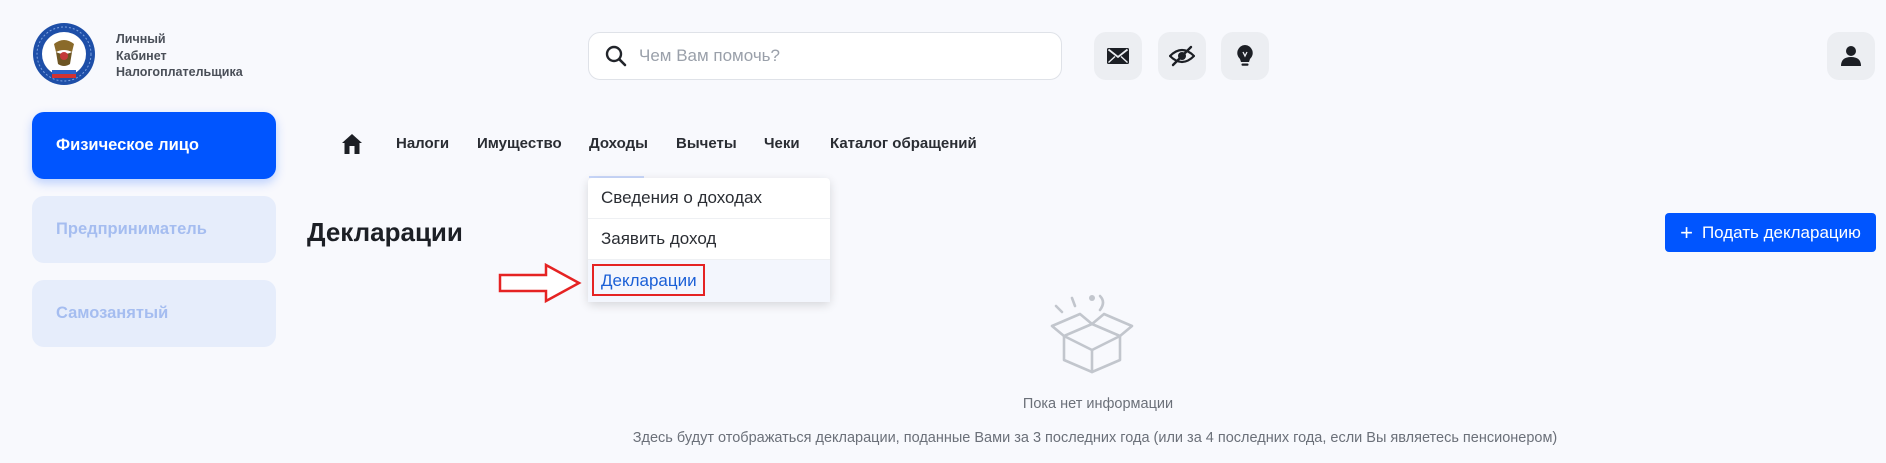 The width and height of the screenshot is (1886, 463). Describe the element at coordinates (648, 280) in the screenshot. I see `annotation-highlight-box` at that location.